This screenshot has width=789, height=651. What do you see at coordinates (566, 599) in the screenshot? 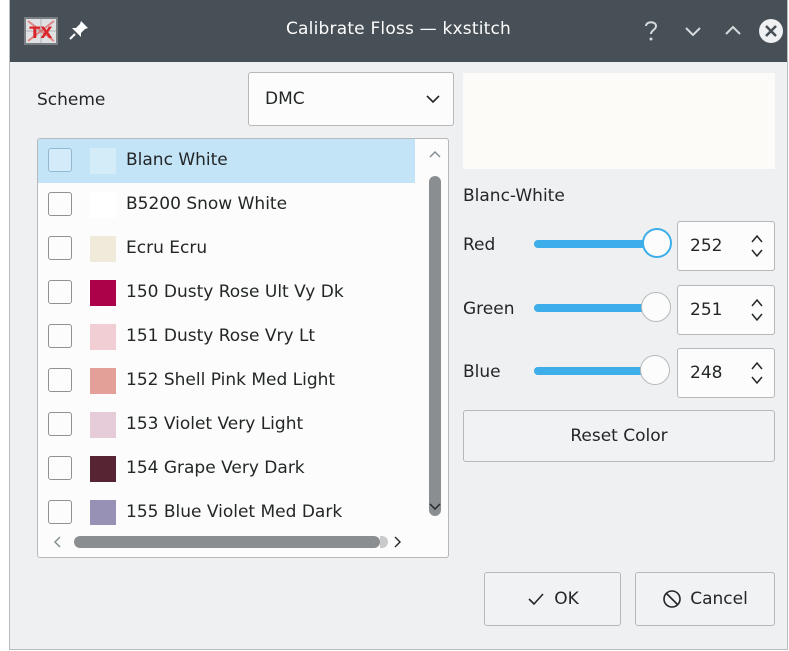
I see `ok-button-label: OK` at bounding box center [566, 599].